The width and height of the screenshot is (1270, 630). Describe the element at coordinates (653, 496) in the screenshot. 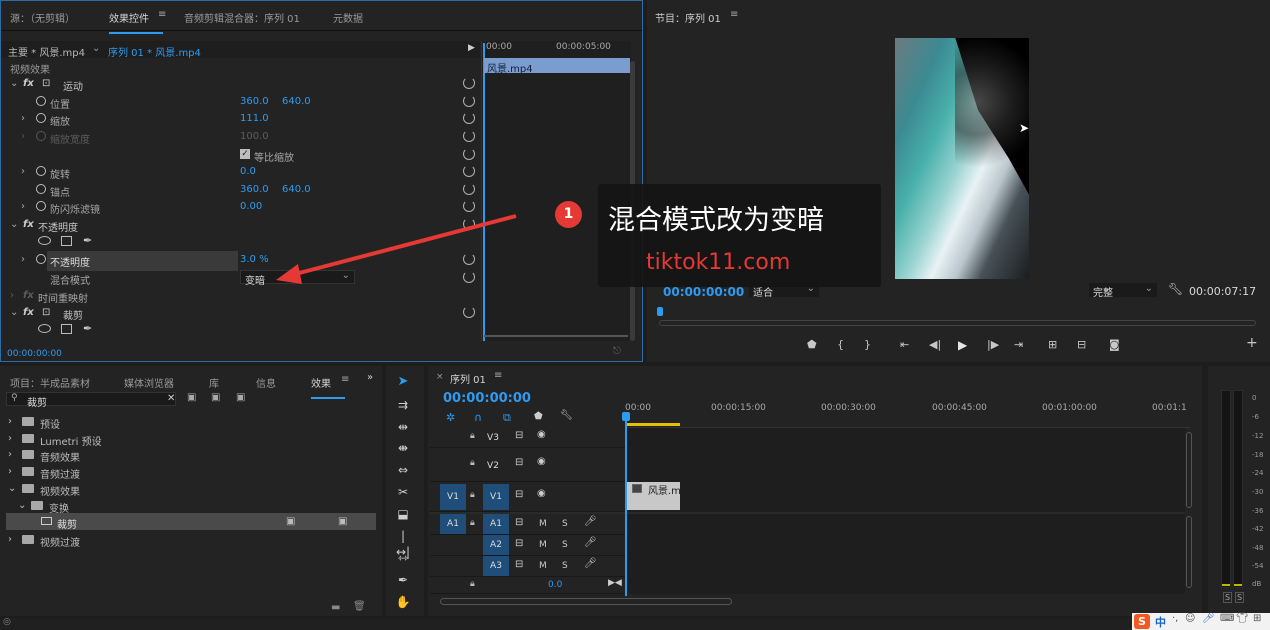

I see `timeline-clip: 风景.m` at that location.